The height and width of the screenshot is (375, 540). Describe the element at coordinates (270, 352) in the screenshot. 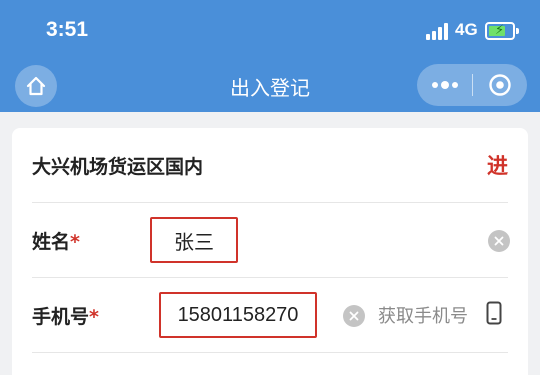

I see `divider` at that location.